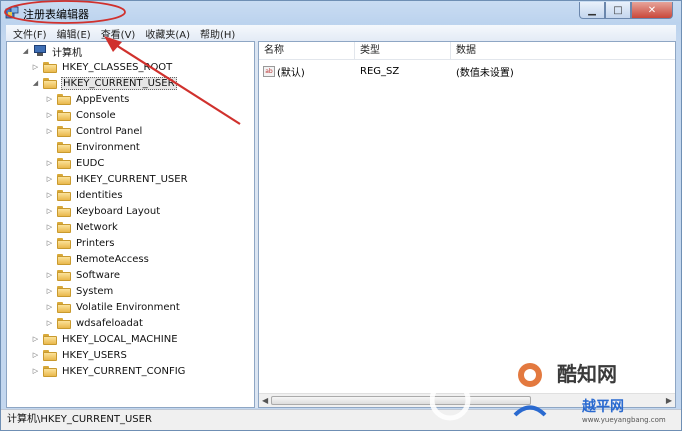 This screenshot has height=431, width=682. I want to click on tree-item: ▷ AppEvents, so click(87, 99).